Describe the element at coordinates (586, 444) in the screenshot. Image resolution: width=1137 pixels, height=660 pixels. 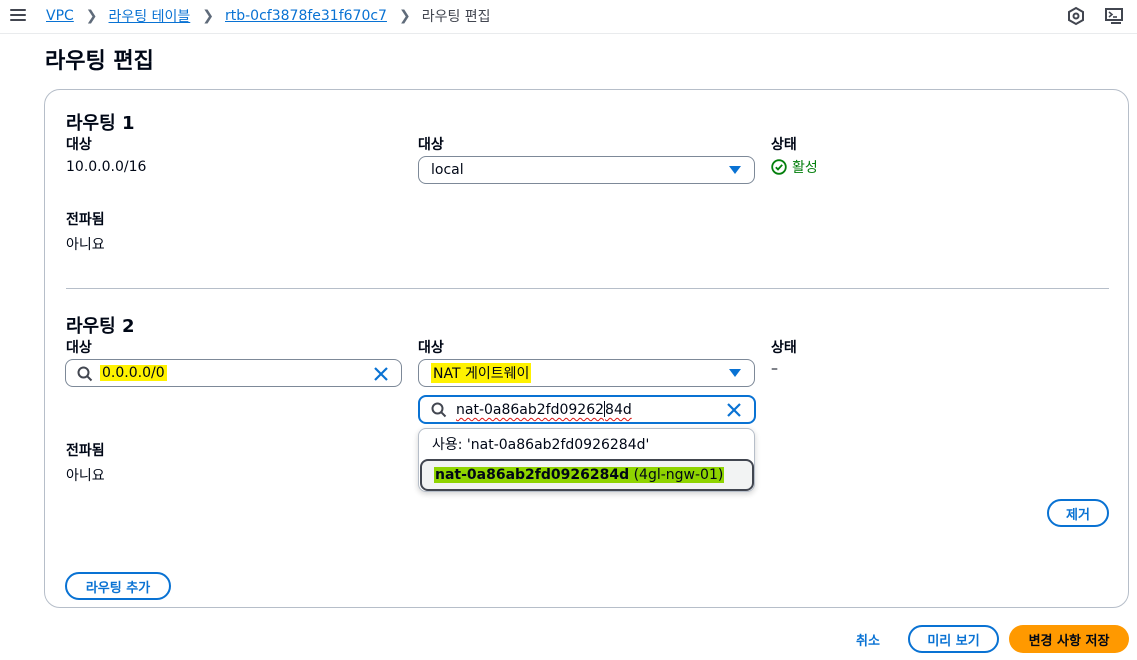
I see `dropdown-option-use-value: 사용: 'nat-0a86ab2fd0926284d'` at that location.